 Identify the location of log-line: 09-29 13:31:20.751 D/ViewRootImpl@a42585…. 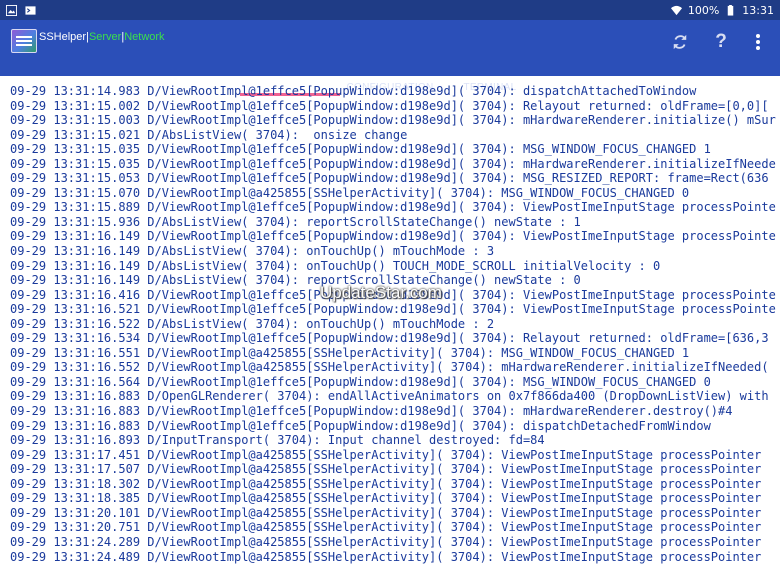
(386, 527).